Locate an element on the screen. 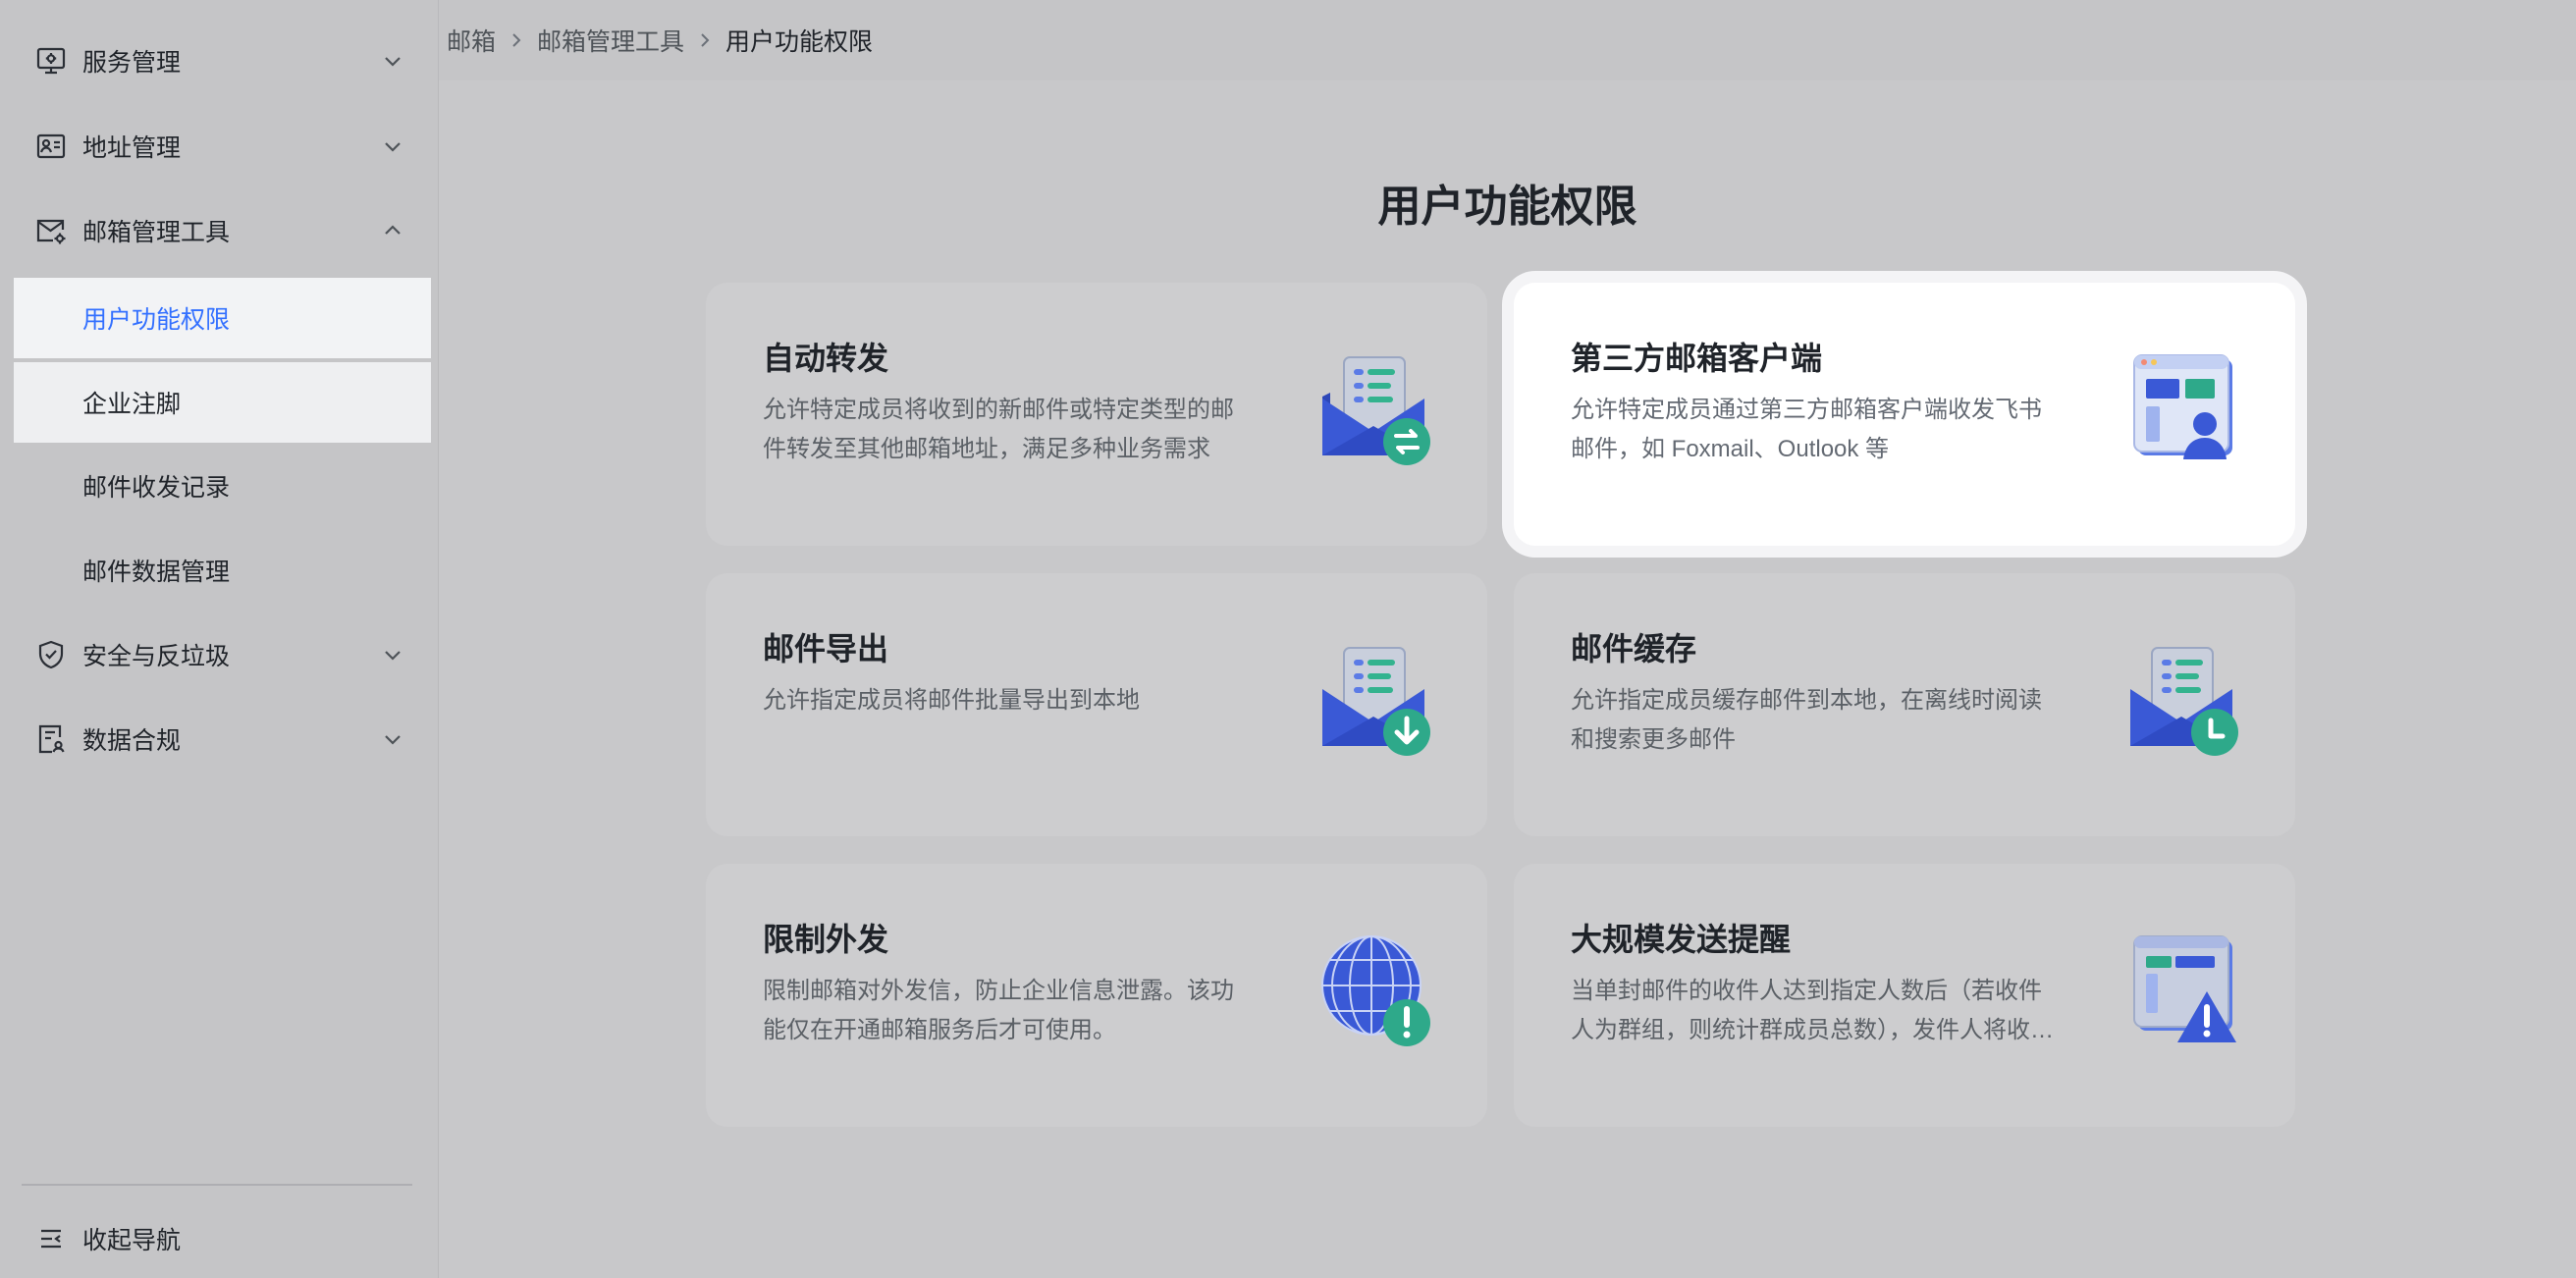 Image resolution: width=2576 pixels, height=1278 pixels. third-party-client-icon is located at coordinates (2185, 410).